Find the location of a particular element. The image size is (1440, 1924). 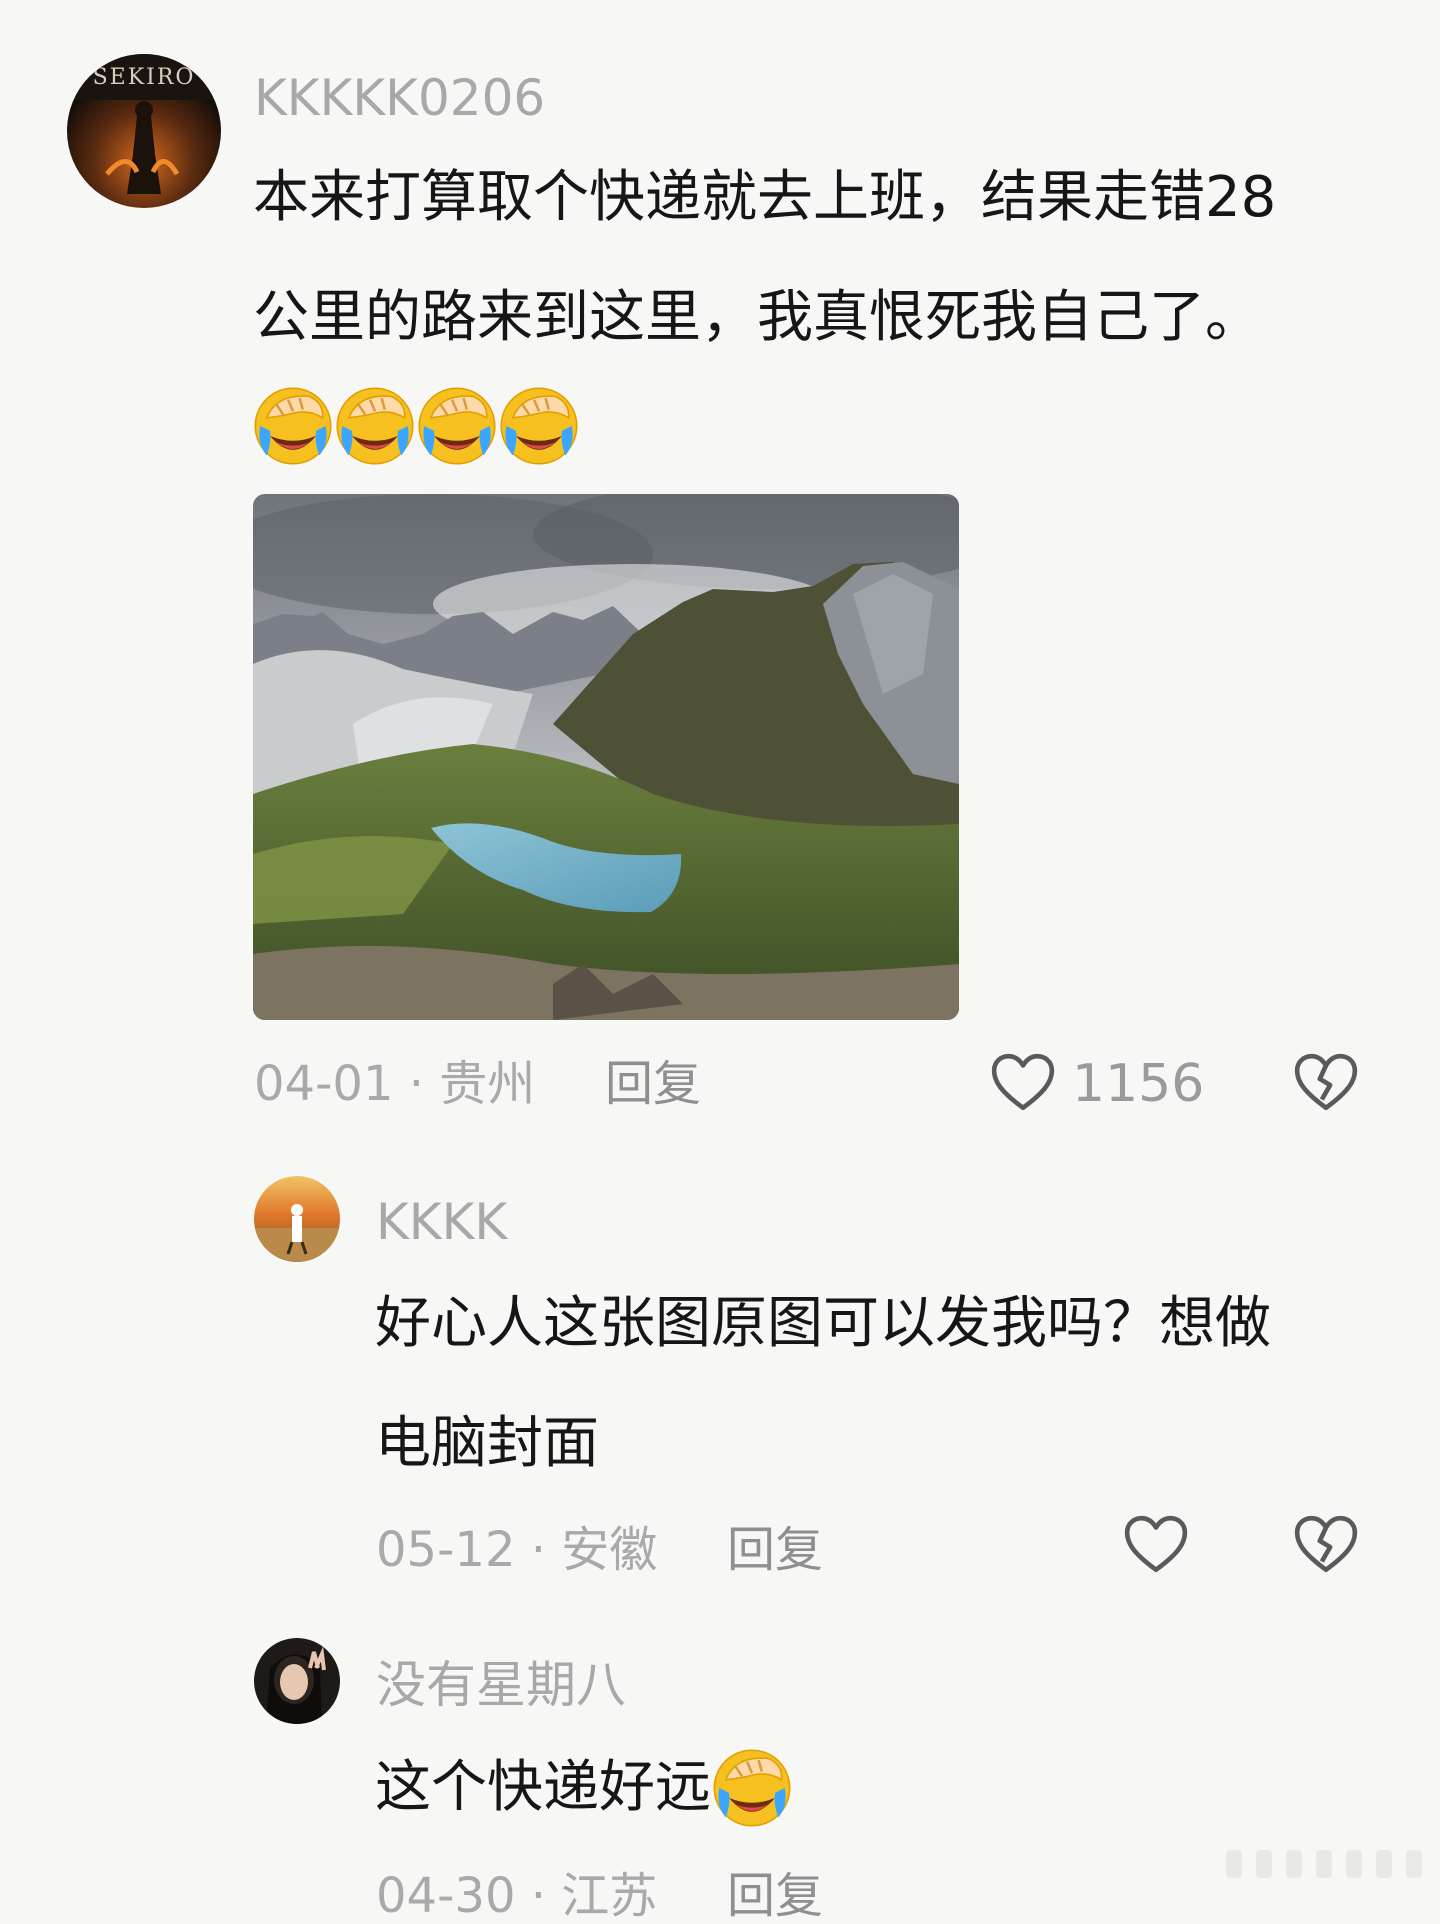

like-count: 1156 is located at coordinates (1138, 1084).